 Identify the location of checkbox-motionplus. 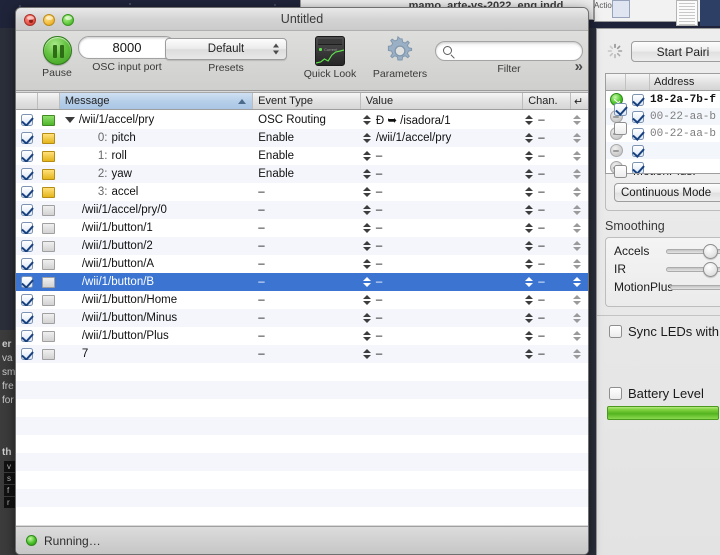
(620, 171).